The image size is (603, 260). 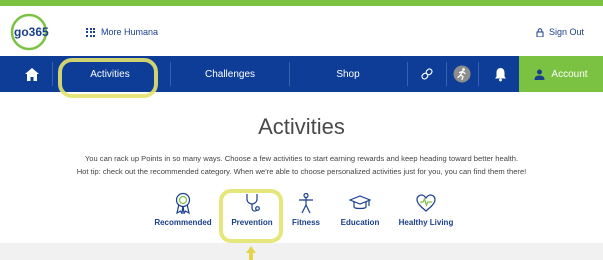 What do you see at coordinates (348, 74) in the screenshot?
I see `nav-shop: Shop` at bounding box center [348, 74].